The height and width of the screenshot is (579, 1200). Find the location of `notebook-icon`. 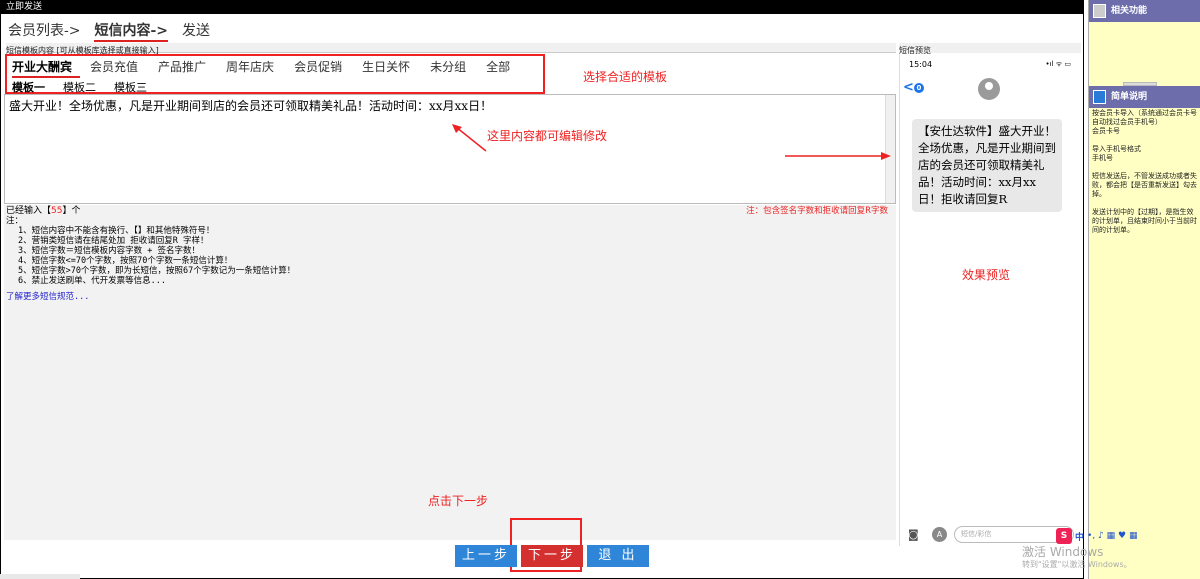

notebook-icon is located at coordinates (1099, 11).